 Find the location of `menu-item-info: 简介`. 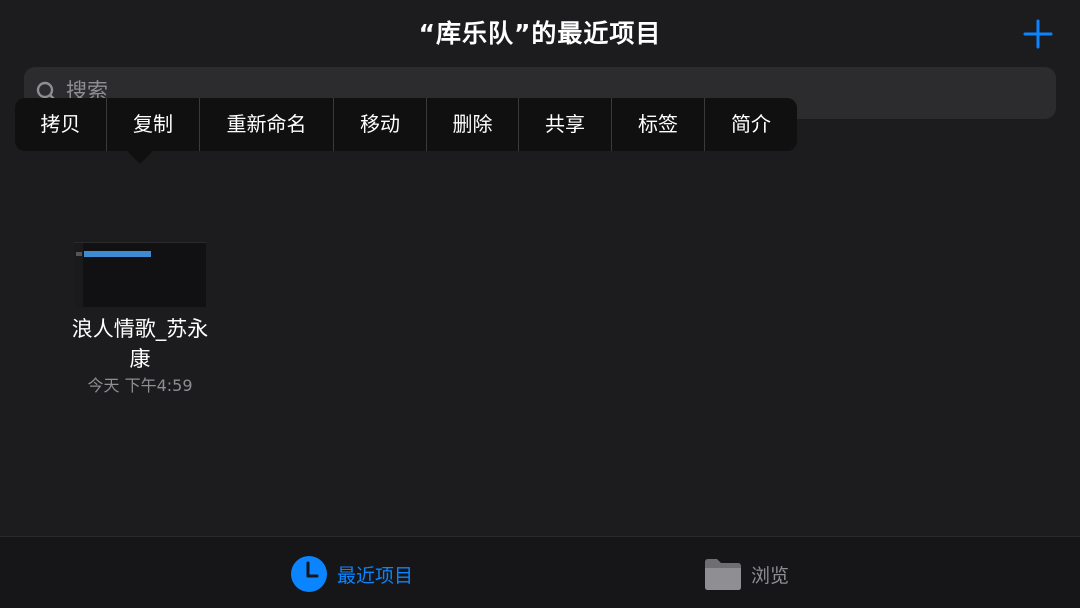

menu-item-info: 简介 is located at coordinates (751, 124).